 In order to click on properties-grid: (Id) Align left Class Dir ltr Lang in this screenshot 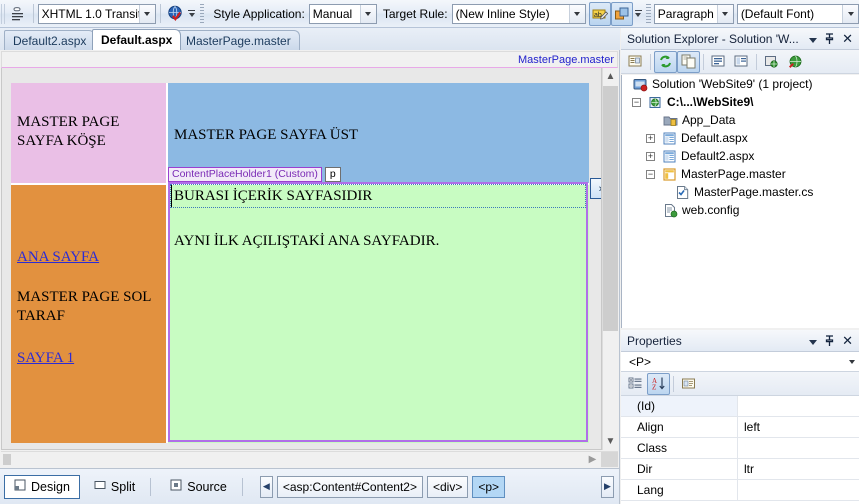, I will do `click(740, 450)`.